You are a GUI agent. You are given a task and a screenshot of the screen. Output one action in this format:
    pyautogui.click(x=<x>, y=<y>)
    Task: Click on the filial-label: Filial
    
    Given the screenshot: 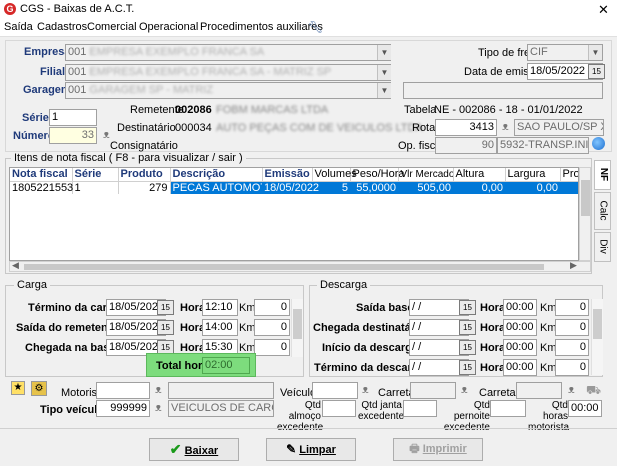 What is the action you would take?
    pyautogui.click(x=53, y=72)
    